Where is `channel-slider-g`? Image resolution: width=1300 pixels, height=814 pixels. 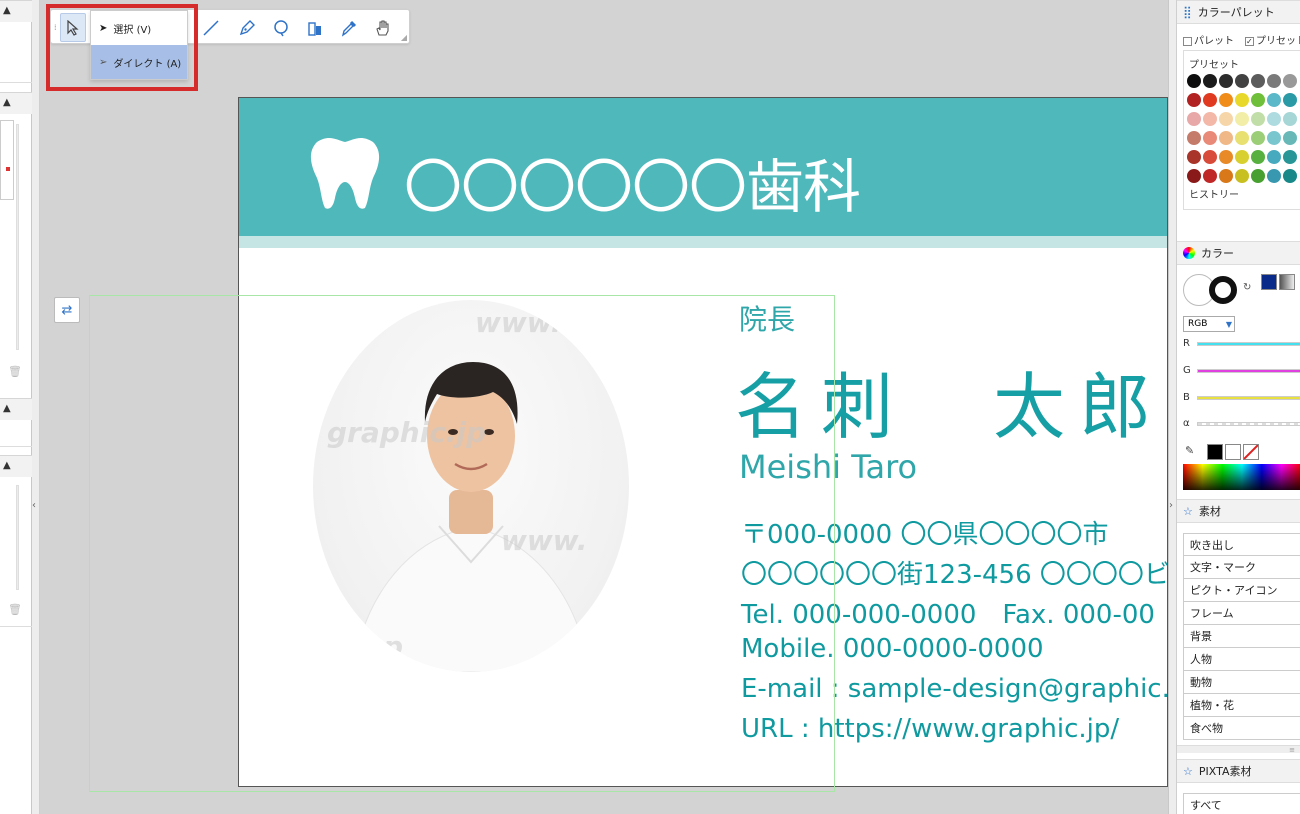
channel-slider-g is located at coordinates (1248, 371).